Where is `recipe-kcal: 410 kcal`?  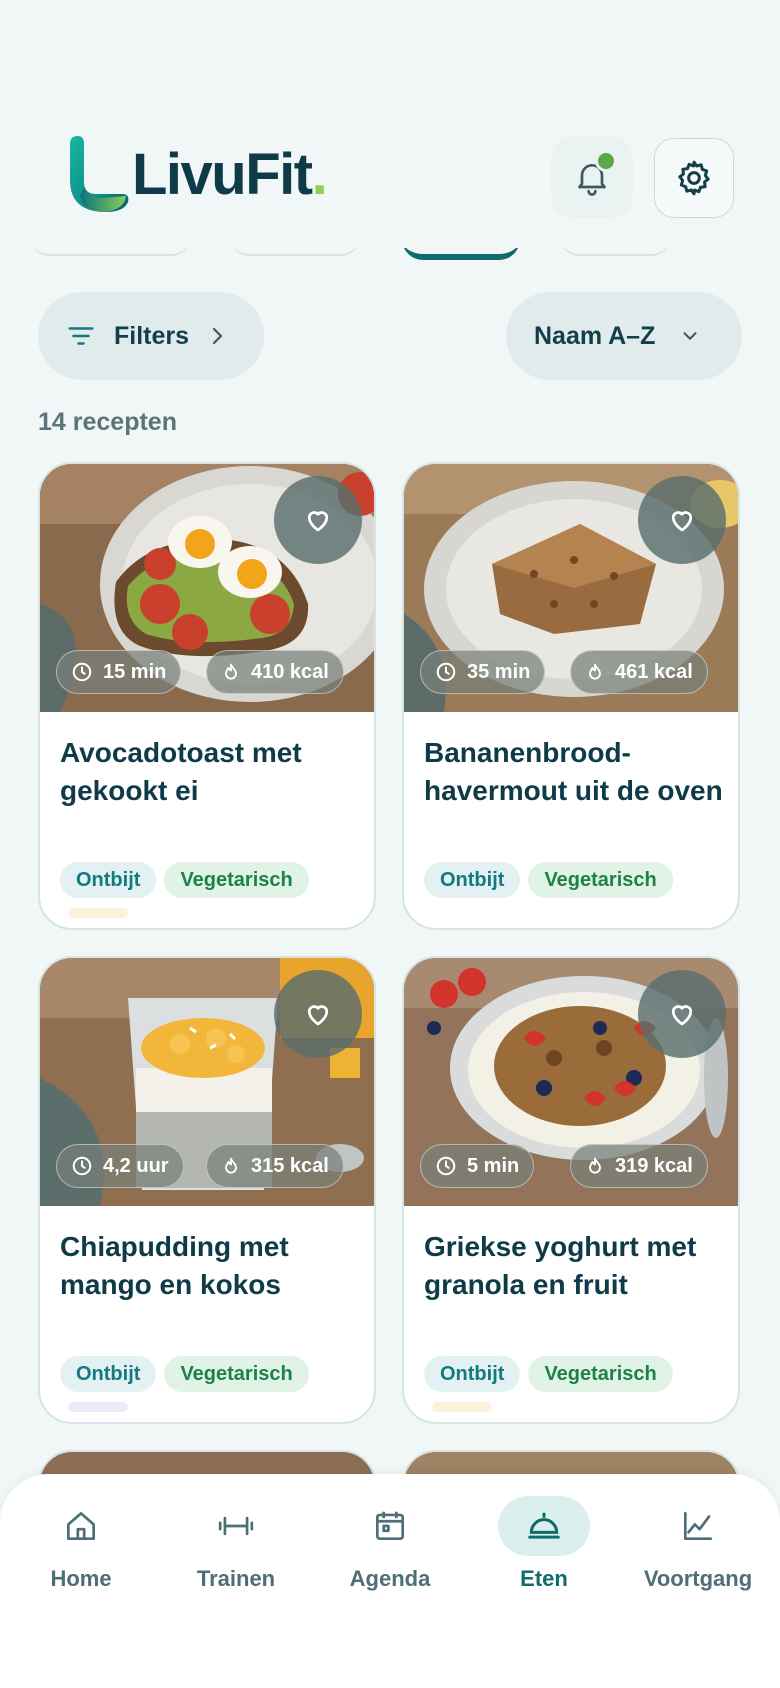 recipe-kcal: 410 kcal is located at coordinates (290, 671).